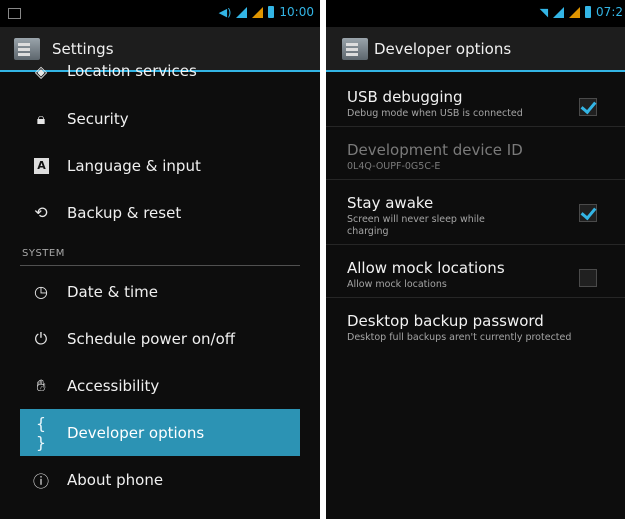 This screenshot has height=519, width=625. What do you see at coordinates (124, 212) in the screenshot?
I see `settings-item-label: Backup & reset` at bounding box center [124, 212].